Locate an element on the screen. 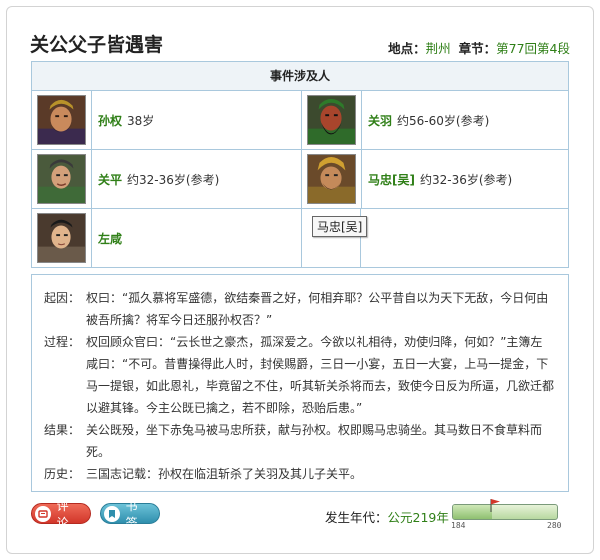  timeline-max: 280 is located at coordinates (554, 525).